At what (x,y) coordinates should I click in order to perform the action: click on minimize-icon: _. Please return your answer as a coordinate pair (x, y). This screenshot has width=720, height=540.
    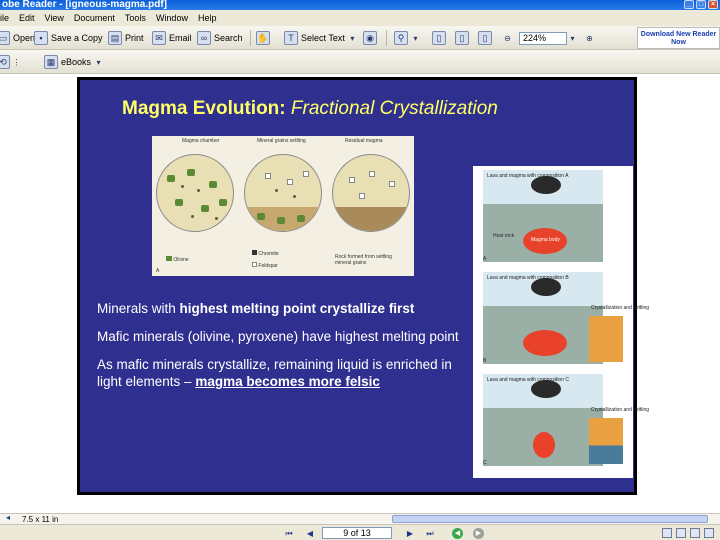
    Looking at the image, I should click on (689, 4).